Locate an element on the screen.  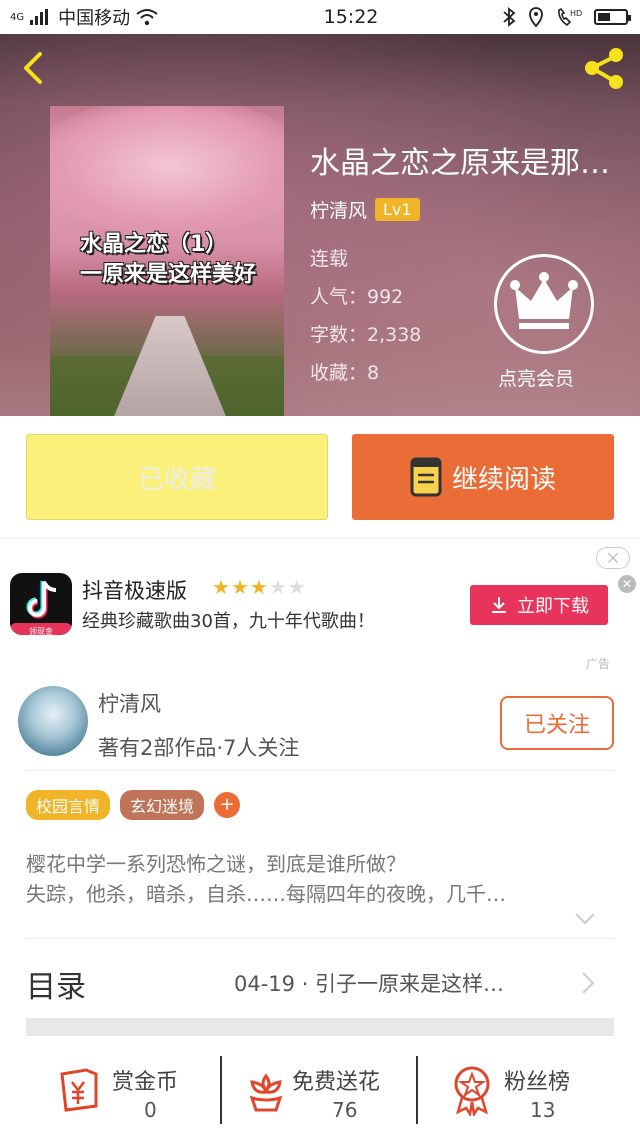
book-author: 柠清风 is located at coordinates (338, 209).